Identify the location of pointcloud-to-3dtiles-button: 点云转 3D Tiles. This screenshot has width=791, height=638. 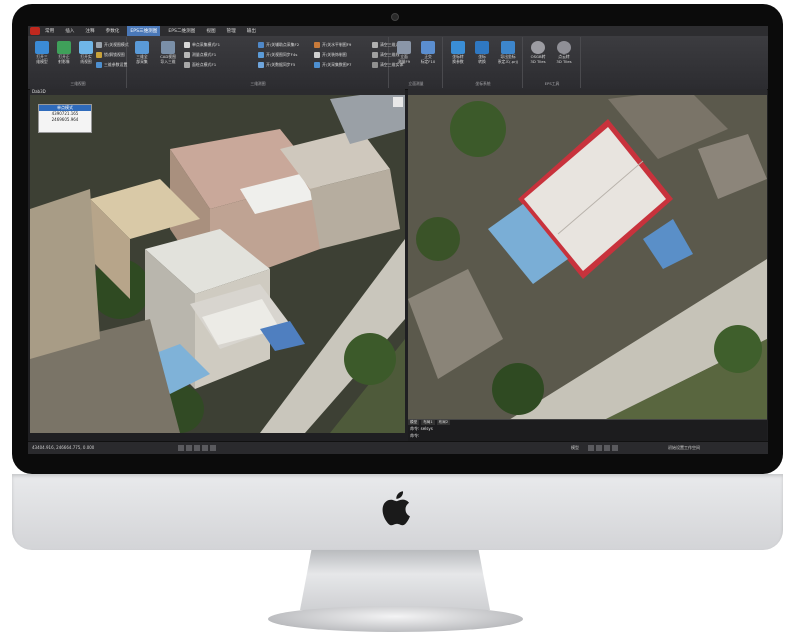
(564, 58).